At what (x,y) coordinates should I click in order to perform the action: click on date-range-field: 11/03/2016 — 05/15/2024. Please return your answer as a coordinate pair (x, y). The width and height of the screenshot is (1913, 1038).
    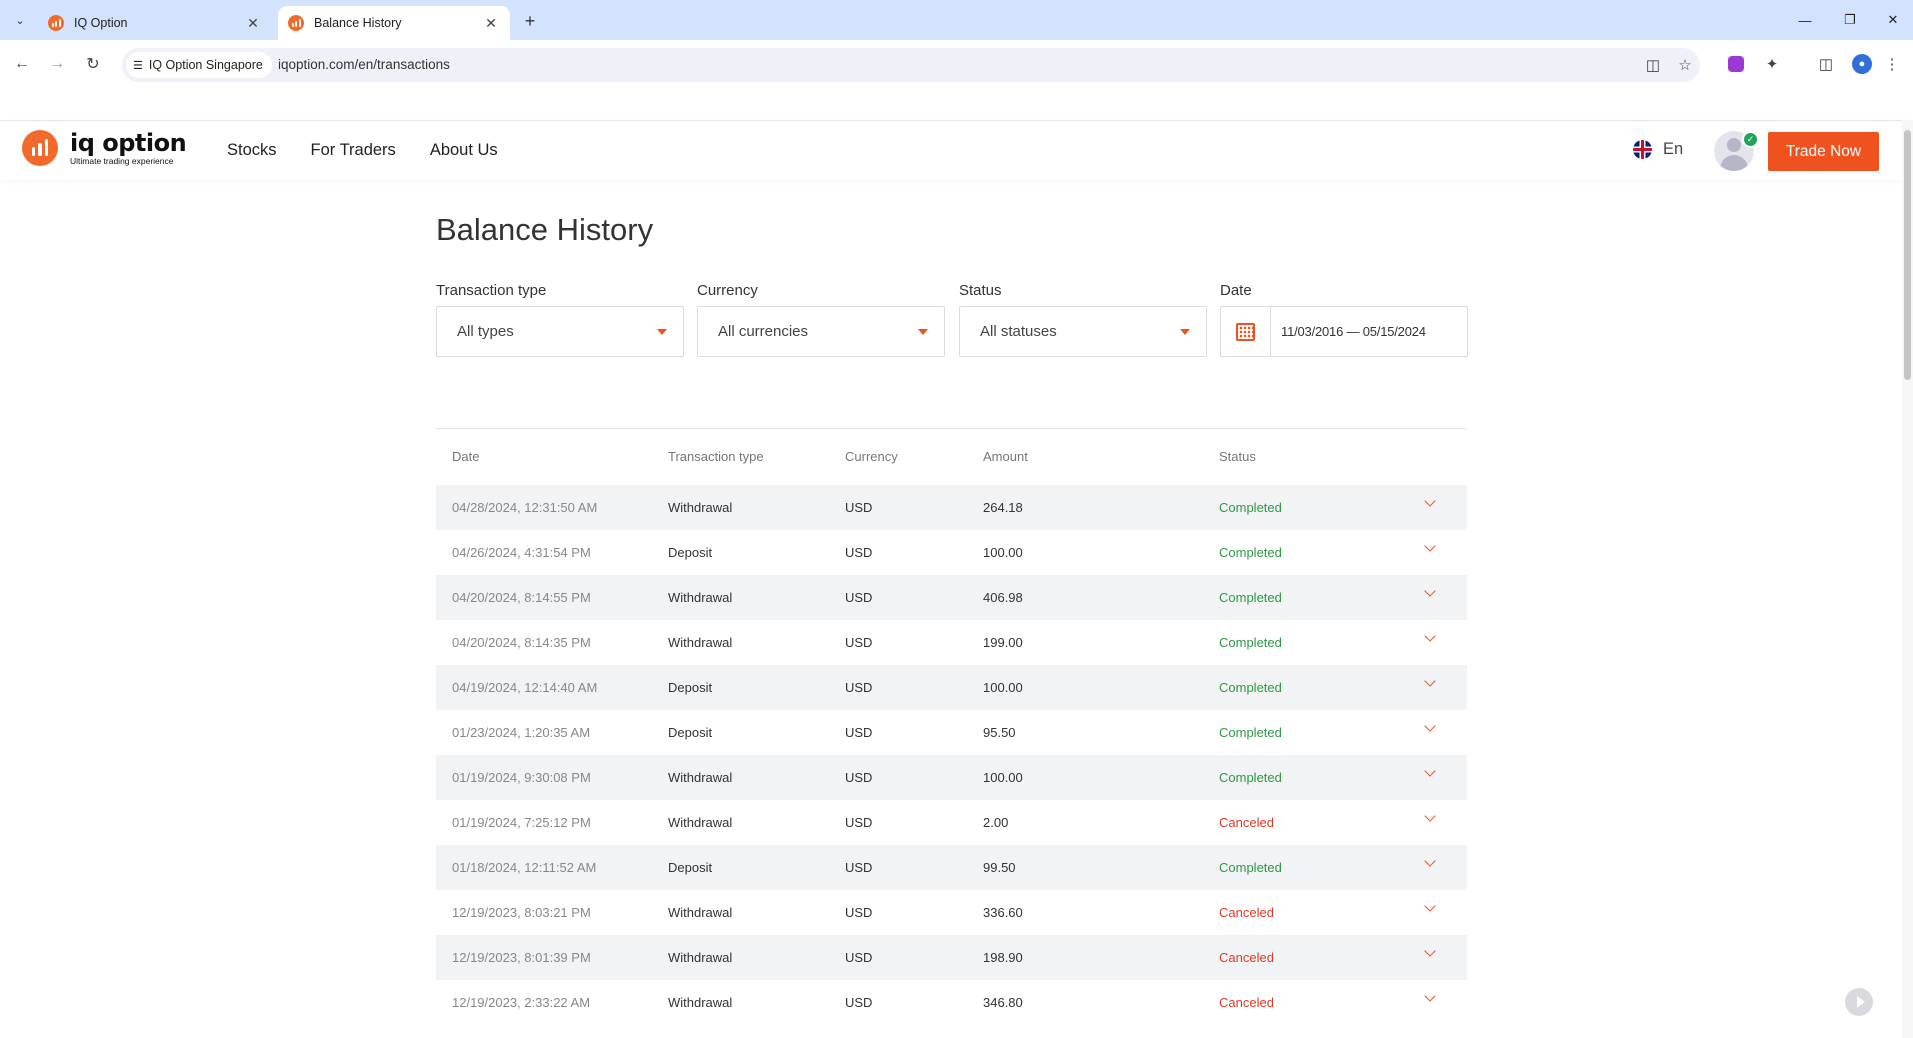
    Looking at the image, I should click on (1344, 331).